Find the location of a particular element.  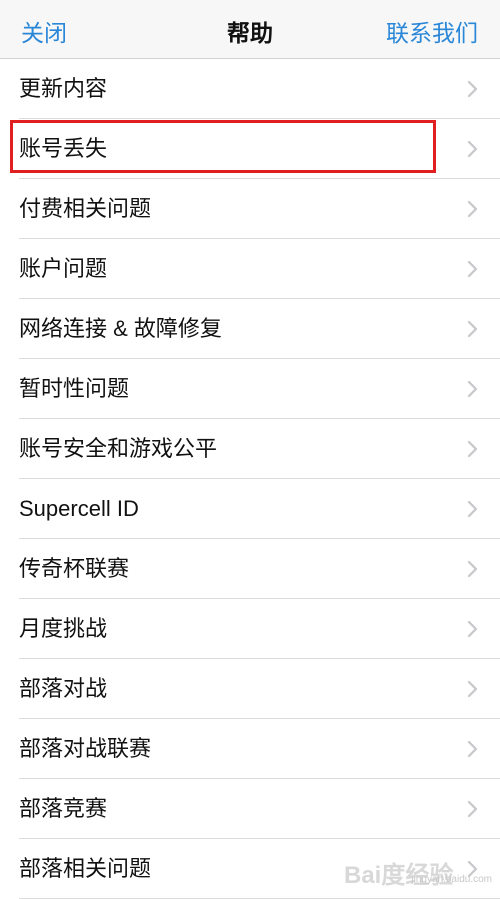

list-item-label: 部落对战联赛 is located at coordinates (85, 748).